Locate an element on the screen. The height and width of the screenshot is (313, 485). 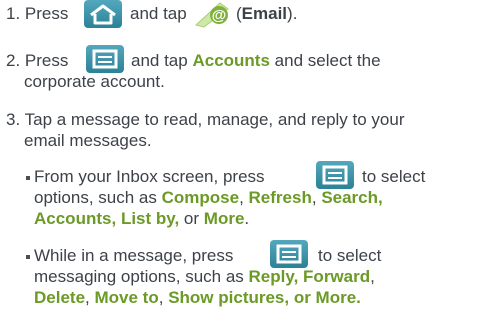
step-number: 1. is located at coordinates (13, 13).